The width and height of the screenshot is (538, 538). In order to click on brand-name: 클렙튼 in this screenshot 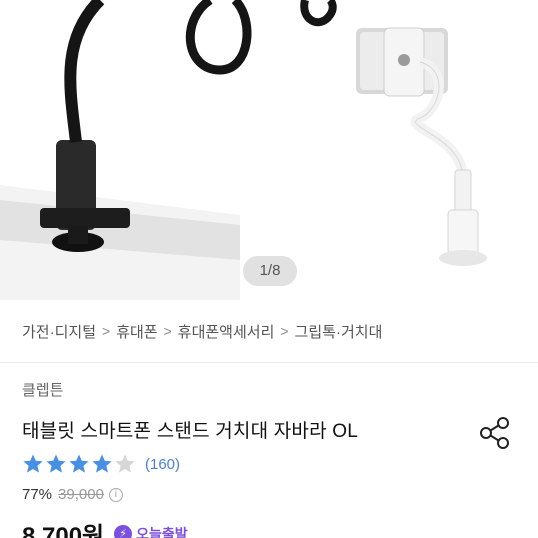, I will do `click(42, 389)`.